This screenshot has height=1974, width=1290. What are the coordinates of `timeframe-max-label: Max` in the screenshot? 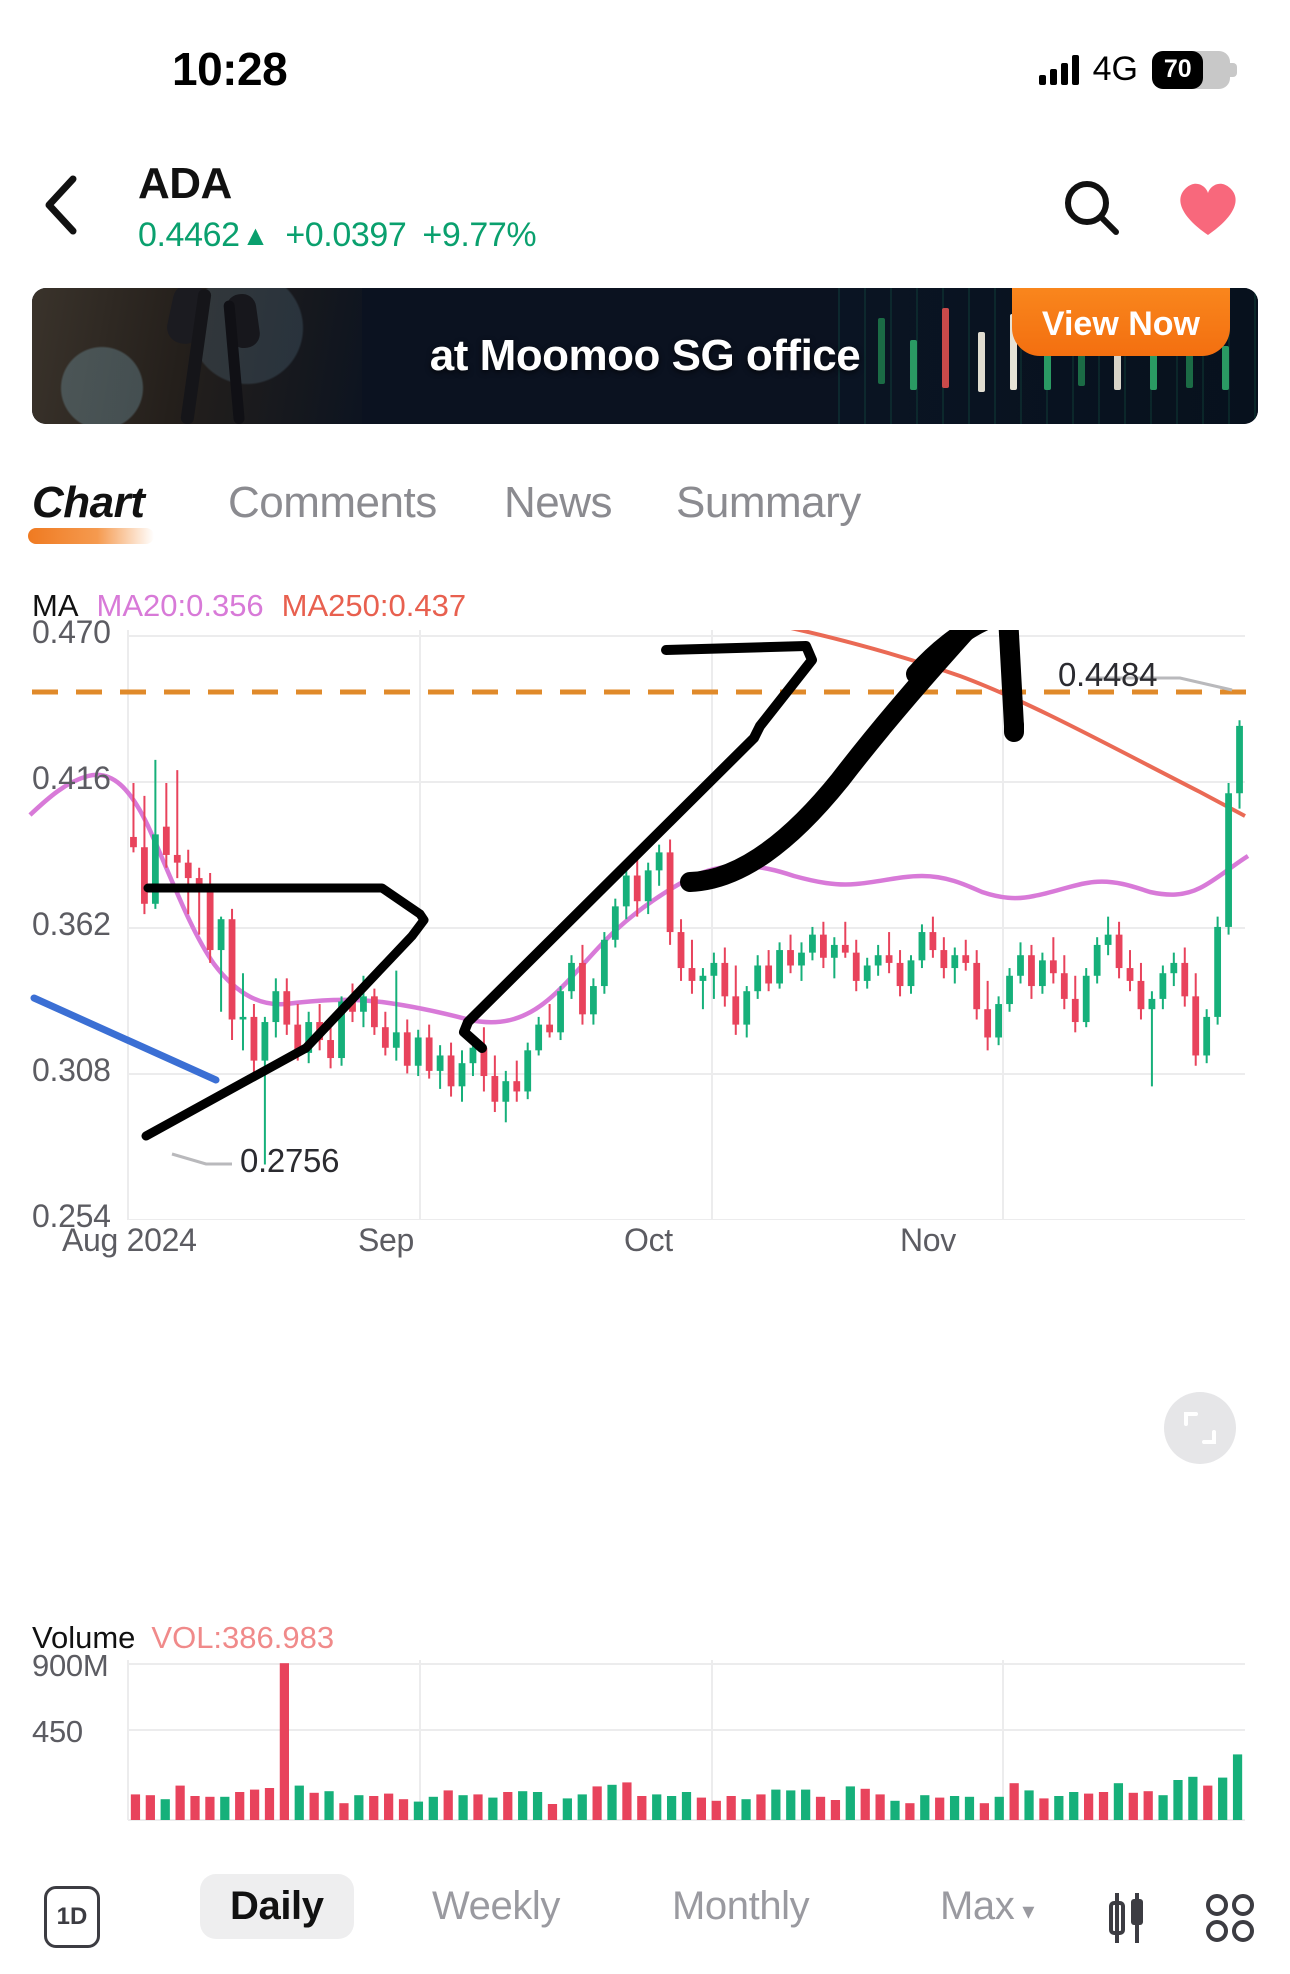 It's located at (977, 1906).